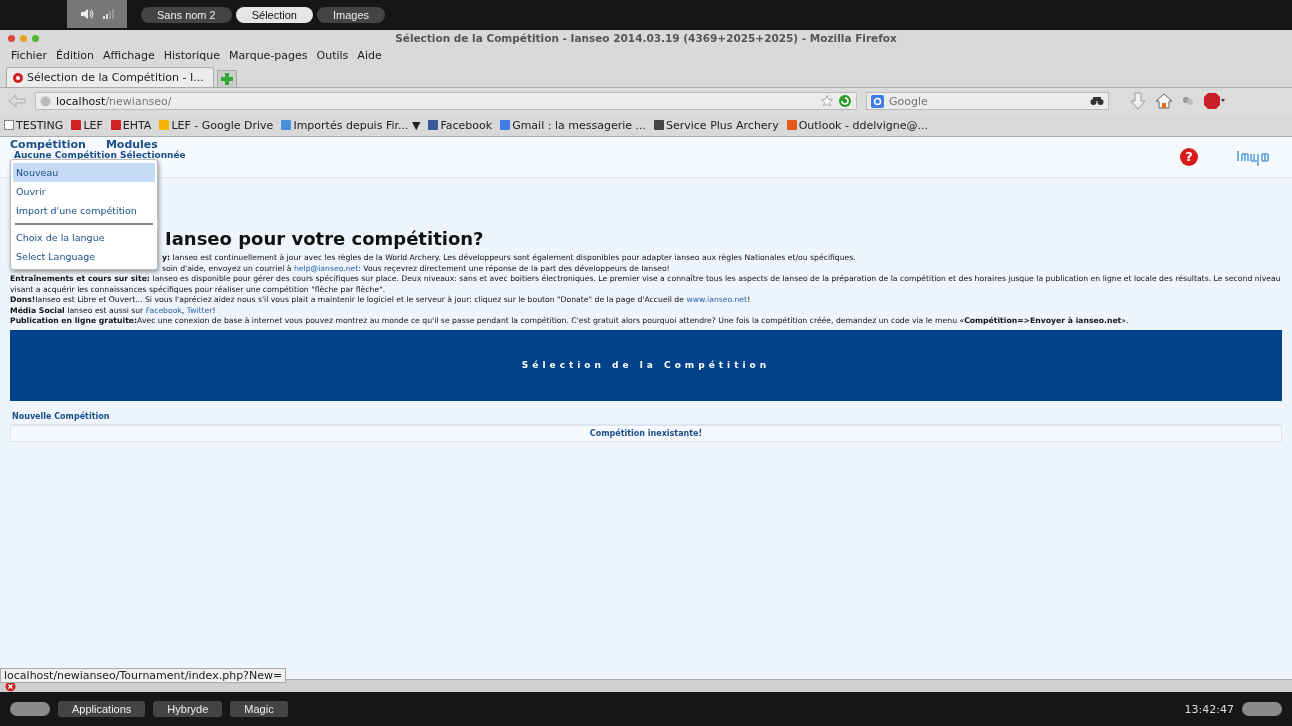 The height and width of the screenshot is (726, 1292). Describe the element at coordinates (325, 239) in the screenshot. I see `page-heading: Ianseo pour votre compétition?` at that location.